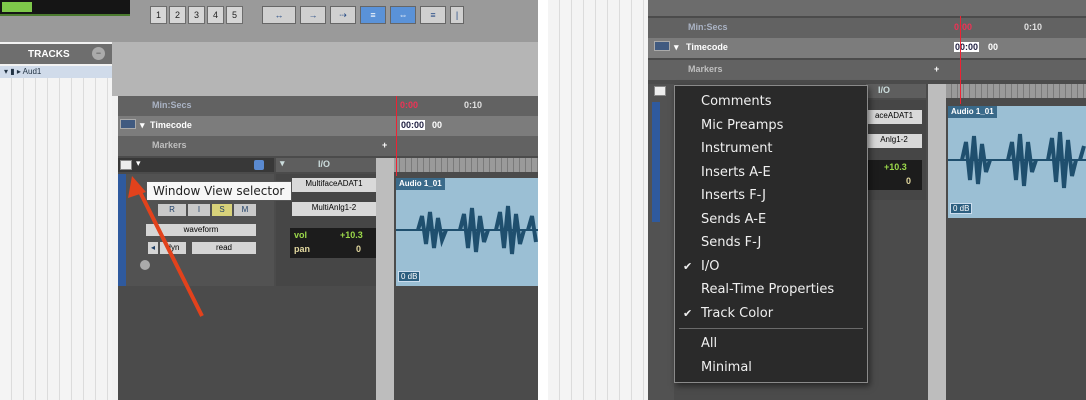  Describe the element at coordinates (771, 368) in the screenshot. I see `menu-item-minimal: Minimal` at that location.